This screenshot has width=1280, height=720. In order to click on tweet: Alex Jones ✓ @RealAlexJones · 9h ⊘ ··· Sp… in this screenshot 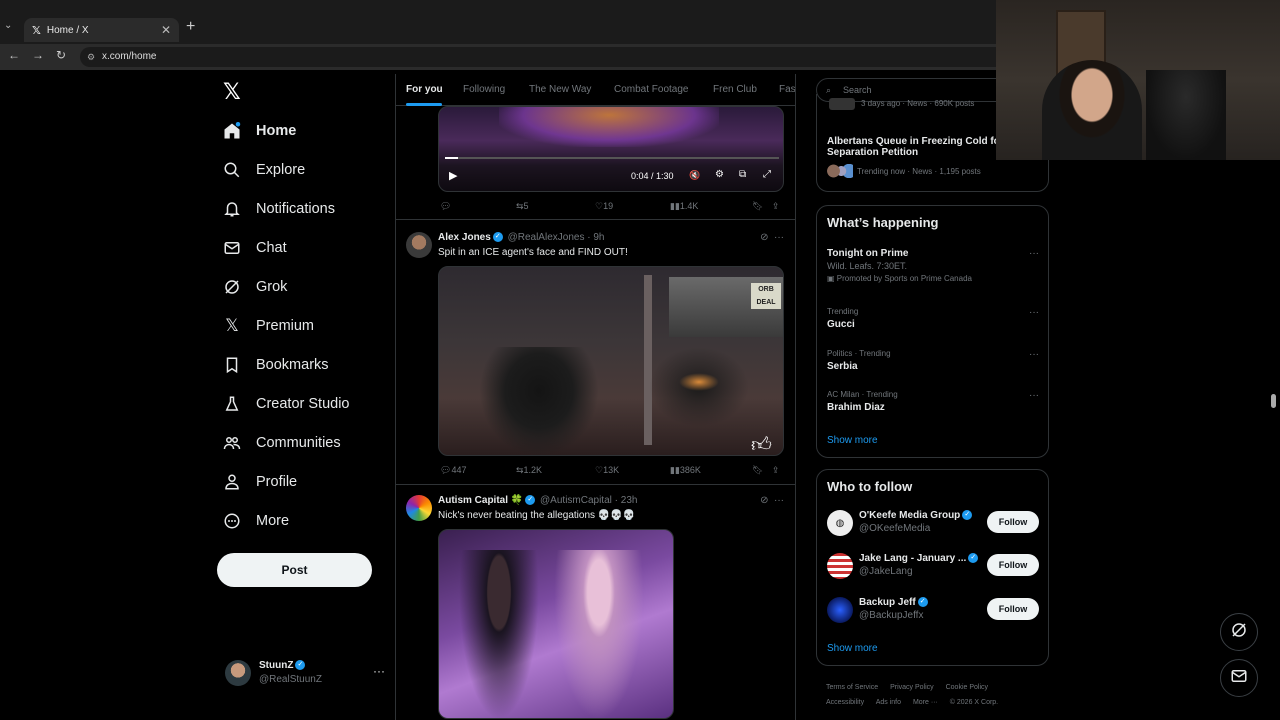, I will do `click(595, 352)`.